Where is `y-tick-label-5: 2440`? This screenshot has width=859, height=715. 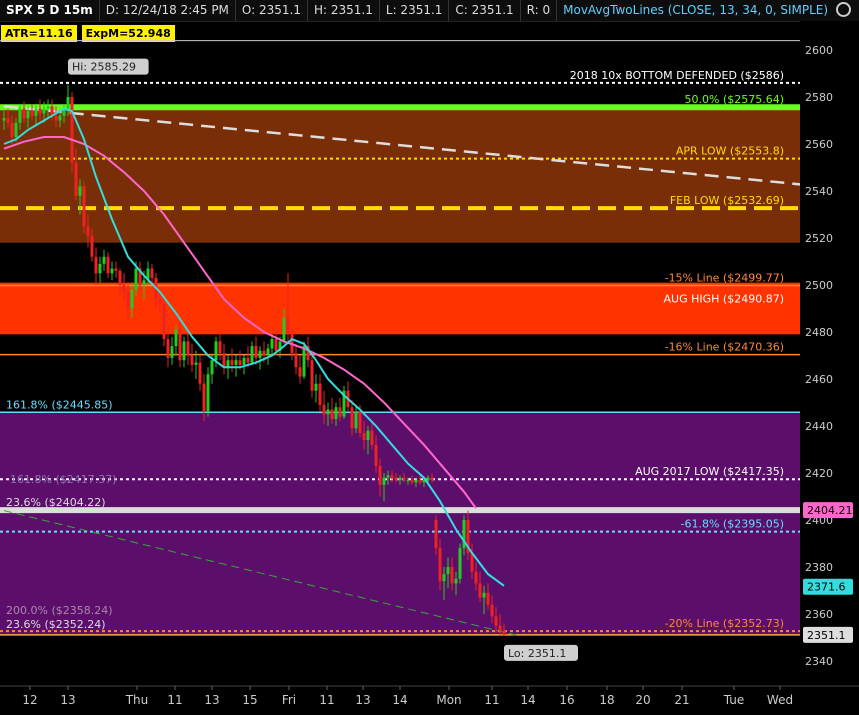 y-tick-label-5: 2440 is located at coordinates (819, 426).